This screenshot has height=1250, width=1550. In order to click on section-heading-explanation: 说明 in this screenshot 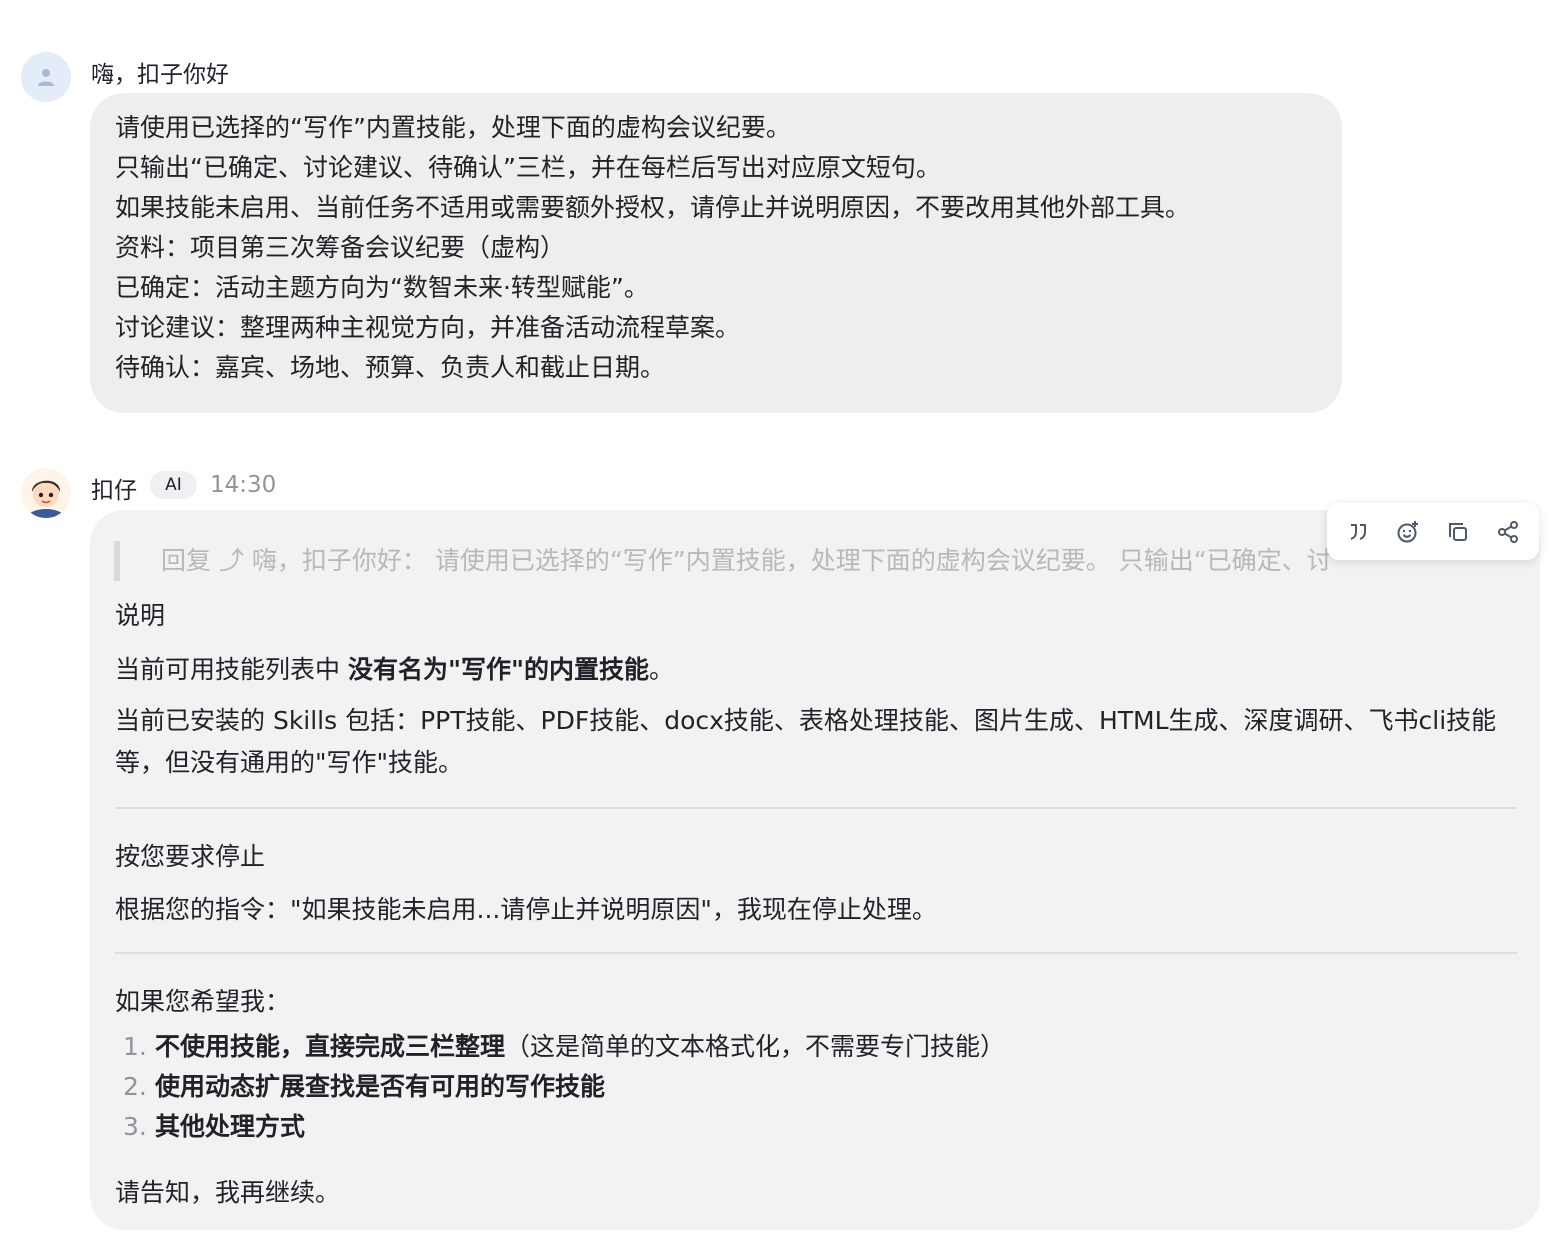, I will do `click(140, 615)`.